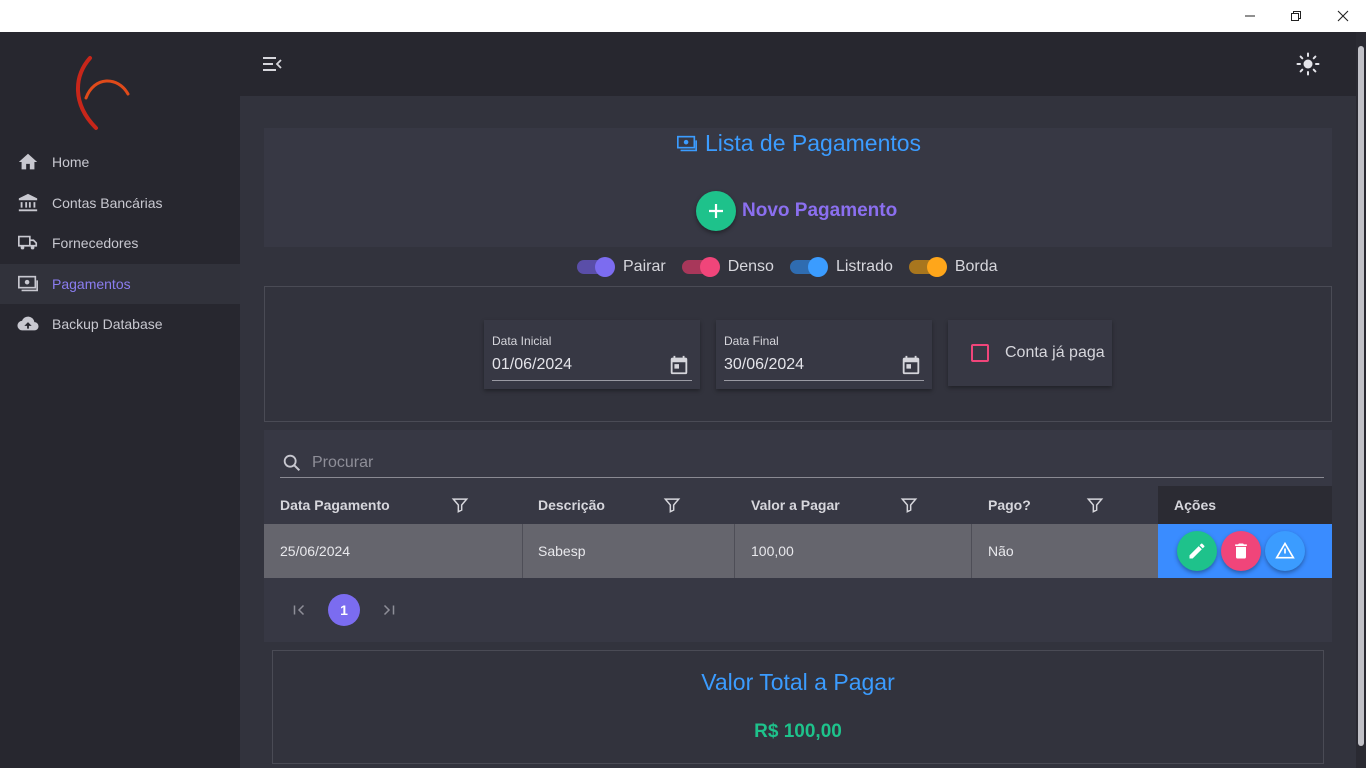  What do you see at coordinates (1245, 505) in the screenshot?
I see `column-header-actions: Ações` at bounding box center [1245, 505].